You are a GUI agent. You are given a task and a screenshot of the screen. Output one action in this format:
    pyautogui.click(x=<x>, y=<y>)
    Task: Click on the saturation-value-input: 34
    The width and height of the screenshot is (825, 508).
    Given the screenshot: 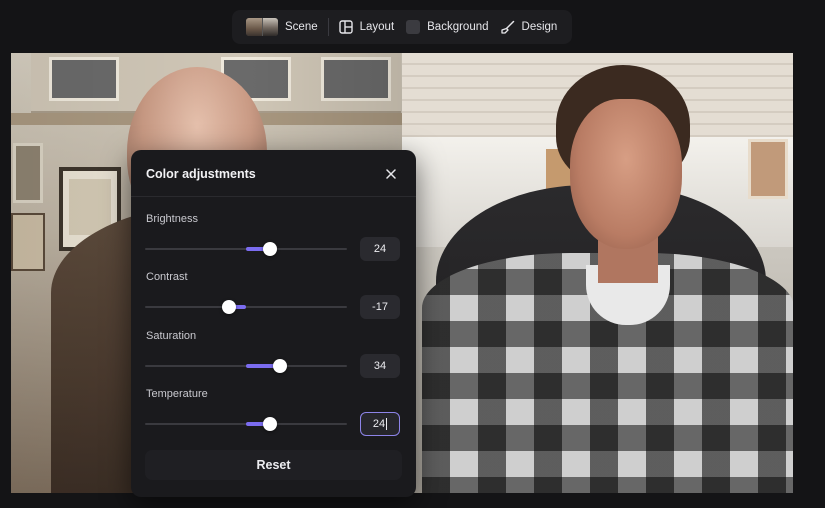 What is the action you would take?
    pyautogui.click(x=380, y=366)
    